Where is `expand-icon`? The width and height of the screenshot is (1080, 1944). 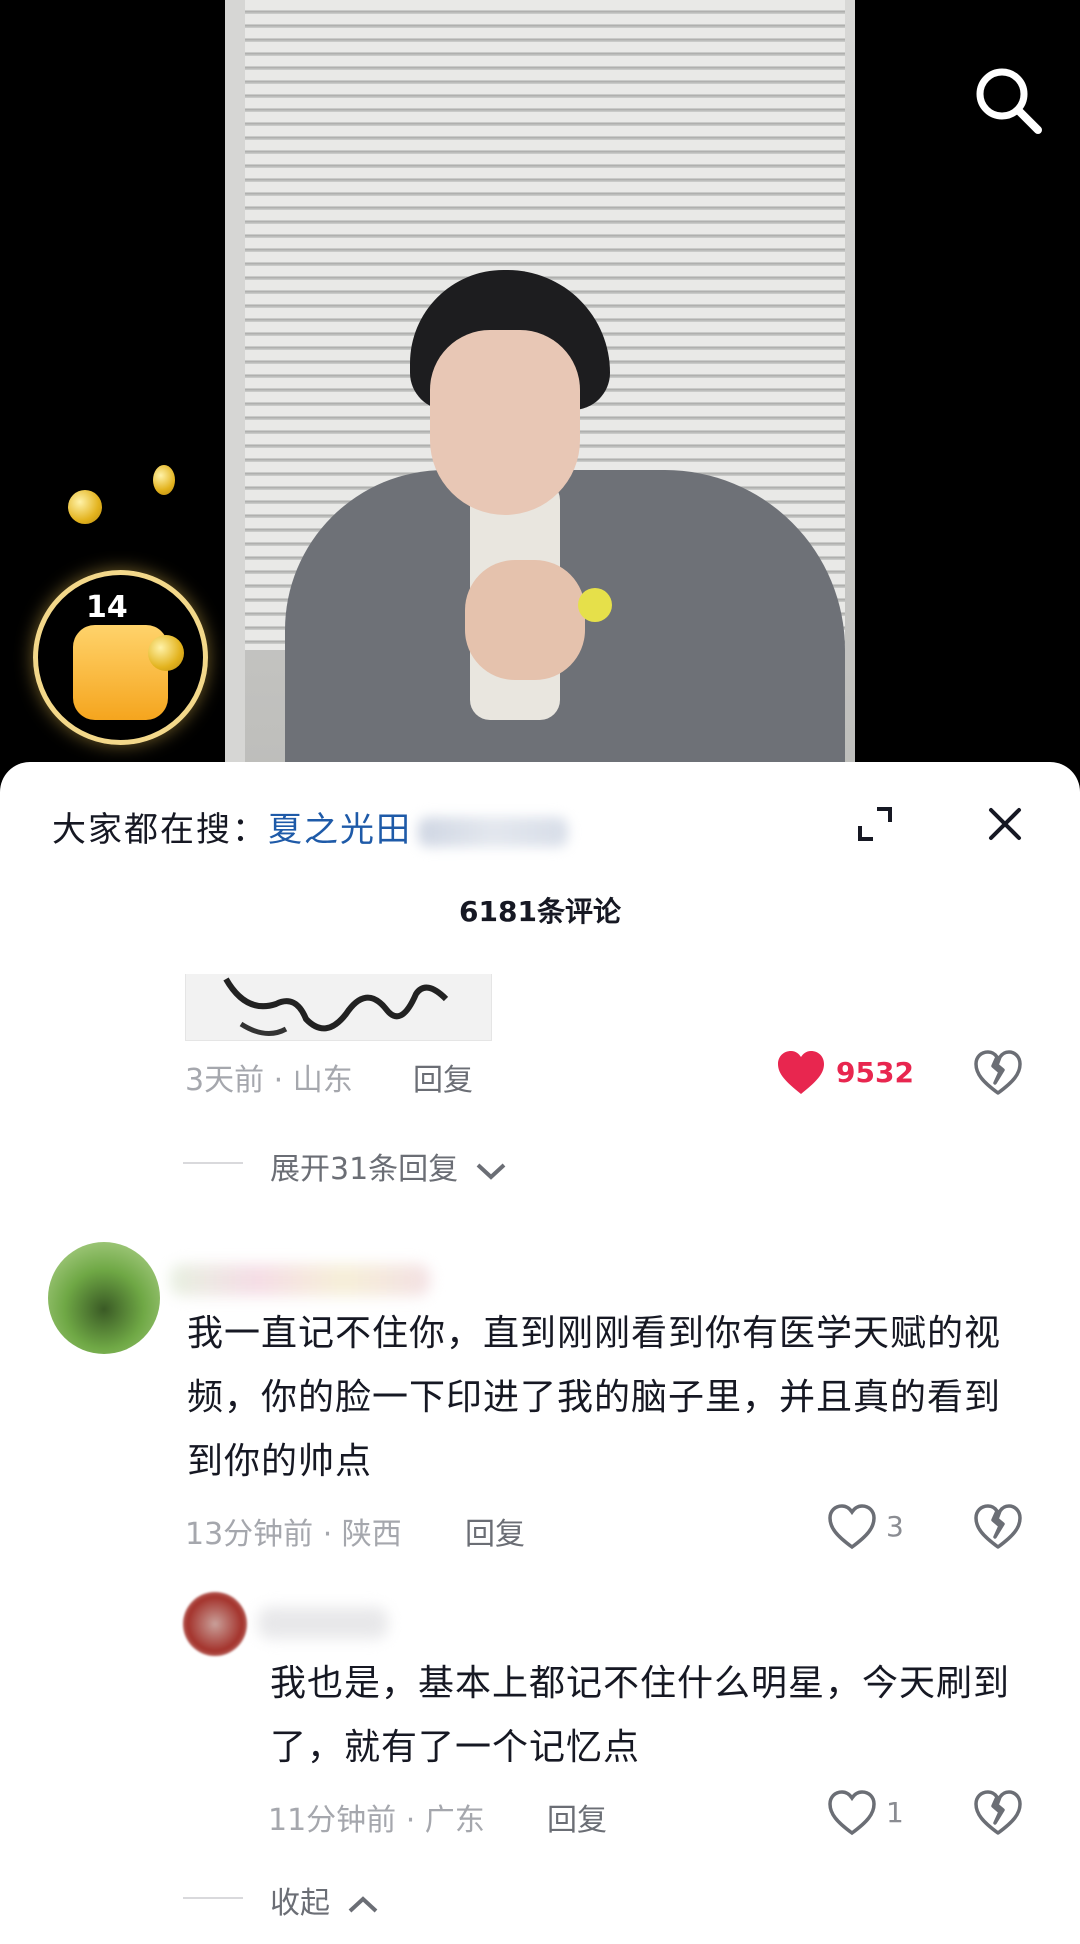 expand-icon is located at coordinates (875, 824).